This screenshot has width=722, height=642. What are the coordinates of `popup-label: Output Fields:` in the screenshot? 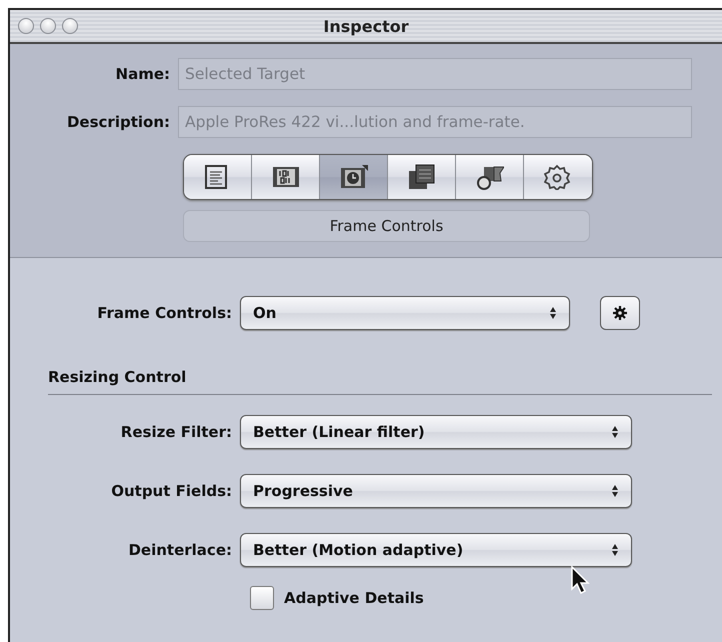 It's located at (171, 491).